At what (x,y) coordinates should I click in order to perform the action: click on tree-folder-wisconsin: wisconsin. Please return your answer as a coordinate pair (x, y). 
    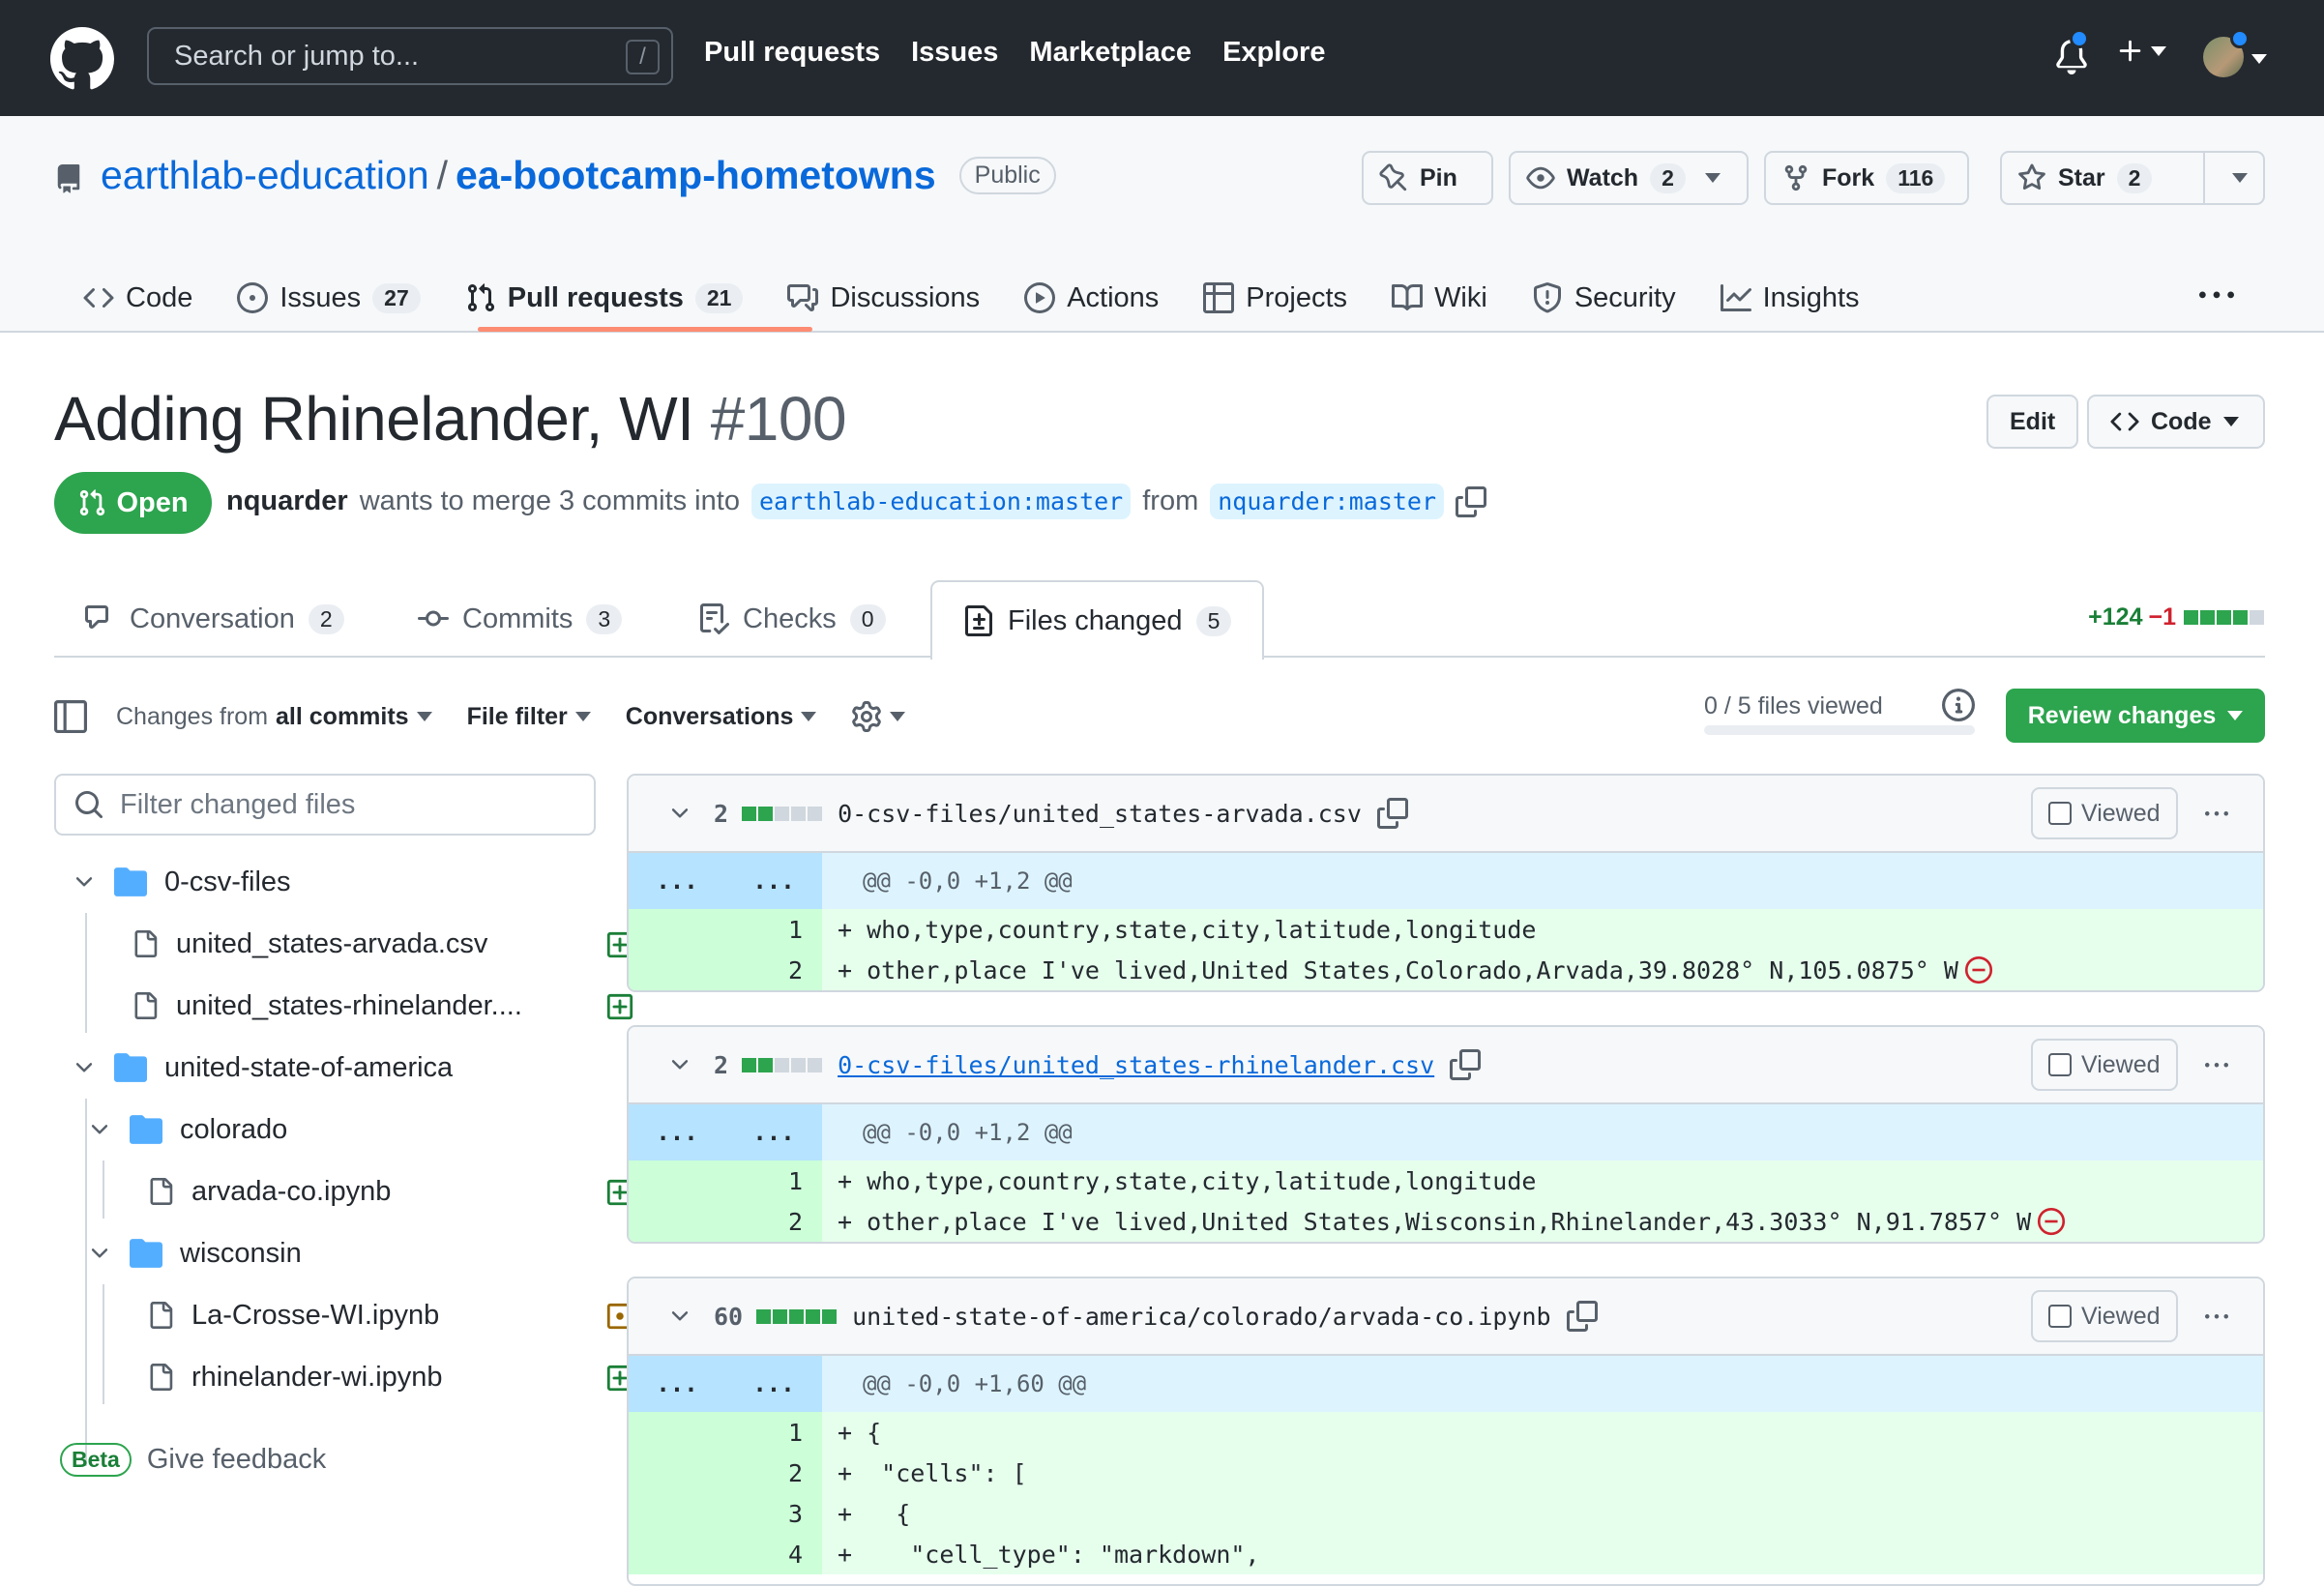
    Looking at the image, I should click on (194, 1253).